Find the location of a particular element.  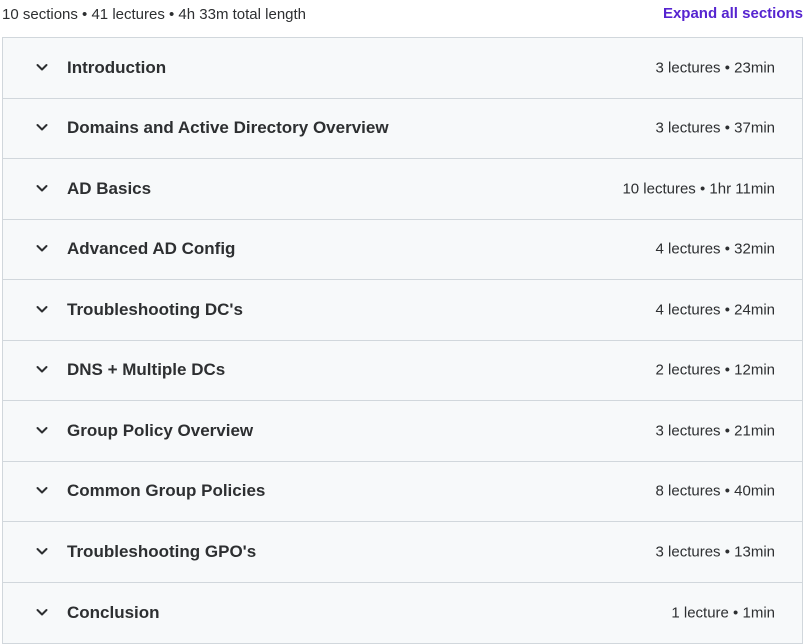

section-title: Common Group Policies is located at coordinates (166, 491).